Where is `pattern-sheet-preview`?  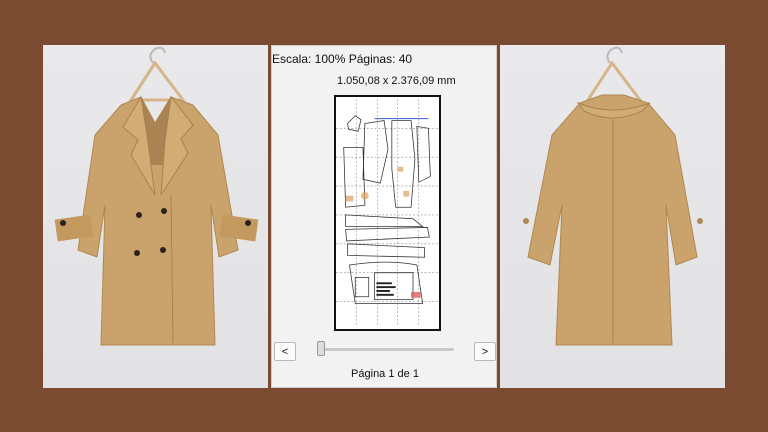 pattern-sheet-preview is located at coordinates (387, 213).